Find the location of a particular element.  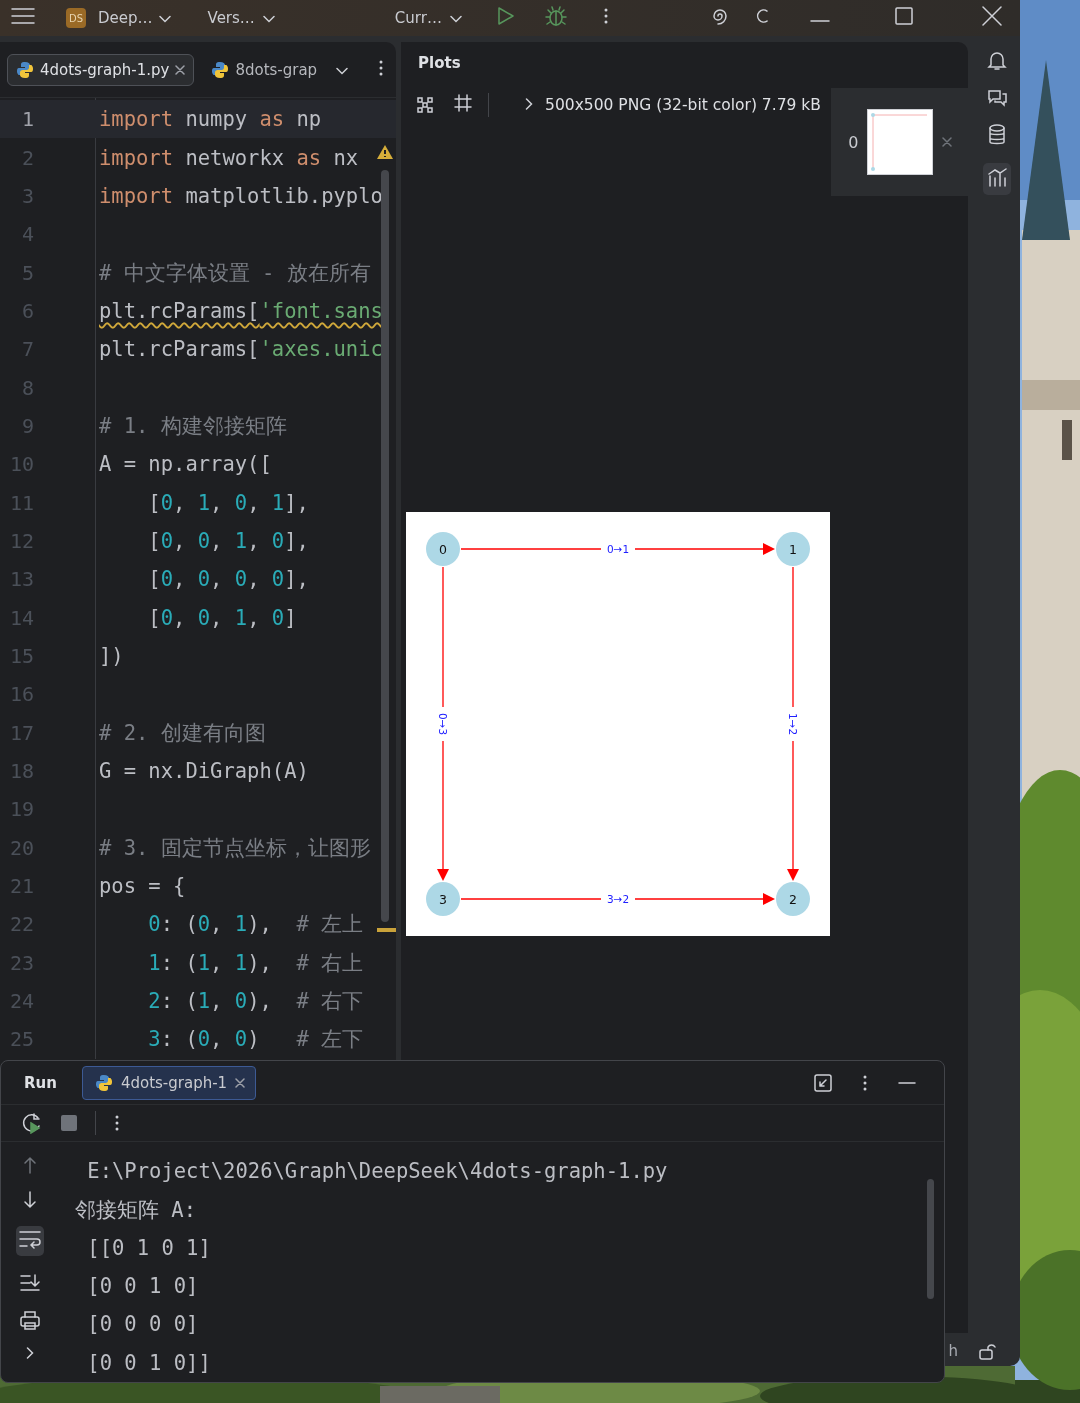

rerun-icon is located at coordinates (32, 1123).